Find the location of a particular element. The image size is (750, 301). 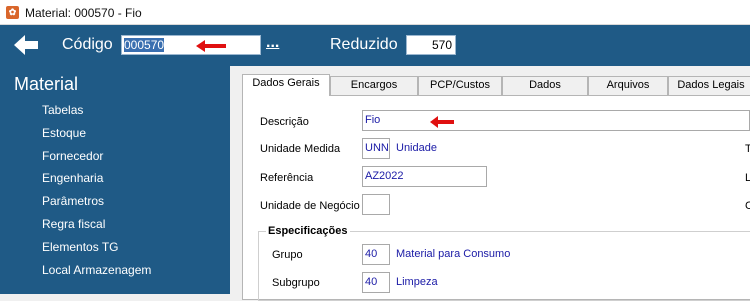

referencia-input: AZ2022 is located at coordinates (424, 176).